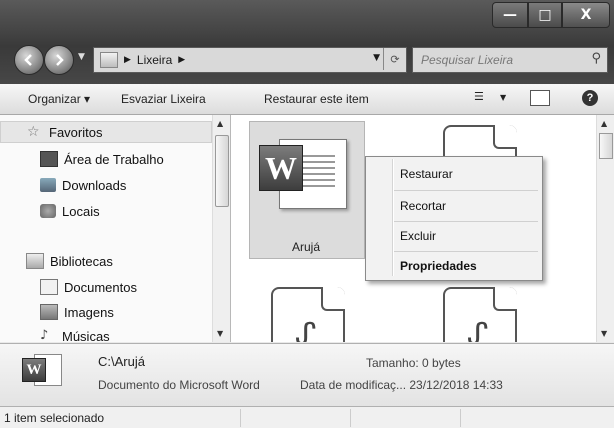 The image size is (614, 428). What do you see at coordinates (306, 247) in the screenshot?
I see `file-name-label: Arujá` at bounding box center [306, 247].